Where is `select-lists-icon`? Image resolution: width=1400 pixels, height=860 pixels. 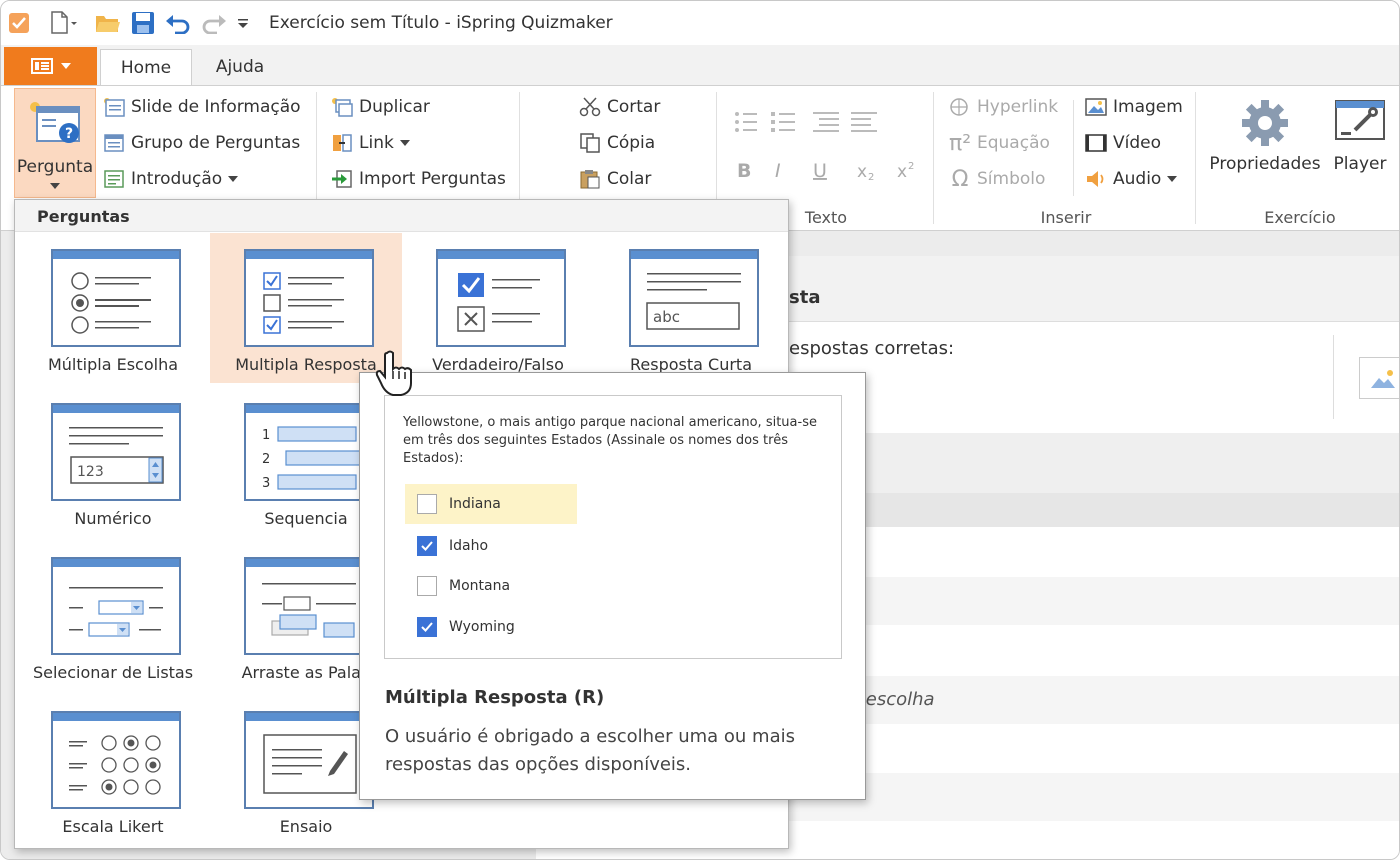
select-lists-icon is located at coordinates (116, 606).